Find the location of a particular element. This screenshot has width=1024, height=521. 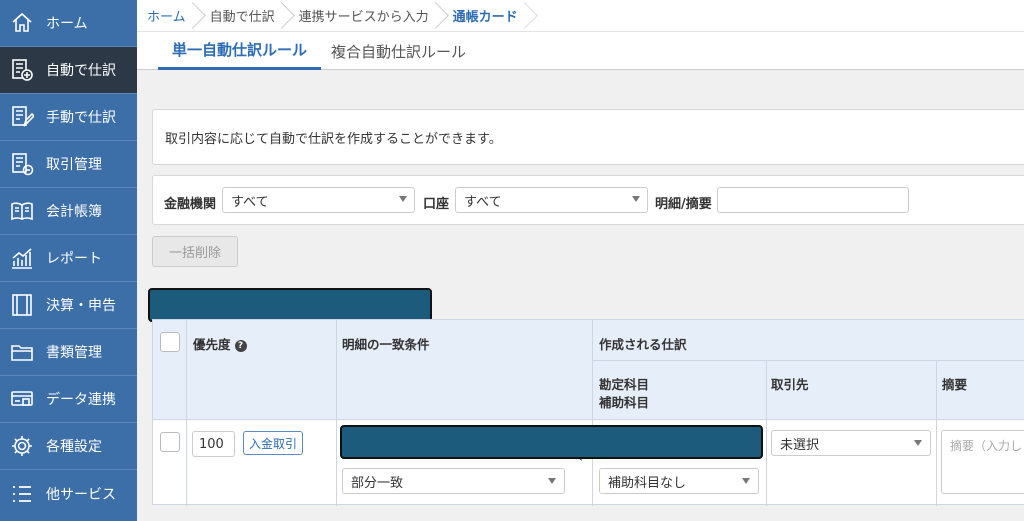

sub-account-select: 補助科目なし is located at coordinates (679, 481).